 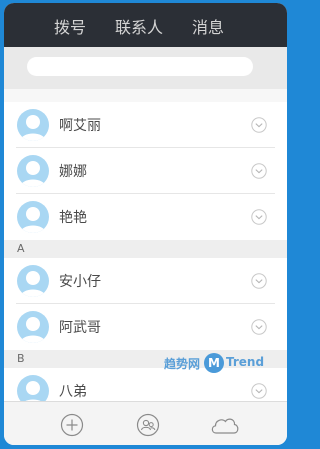 I want to click on watermark-badge: M, so click(x=214, y=363).